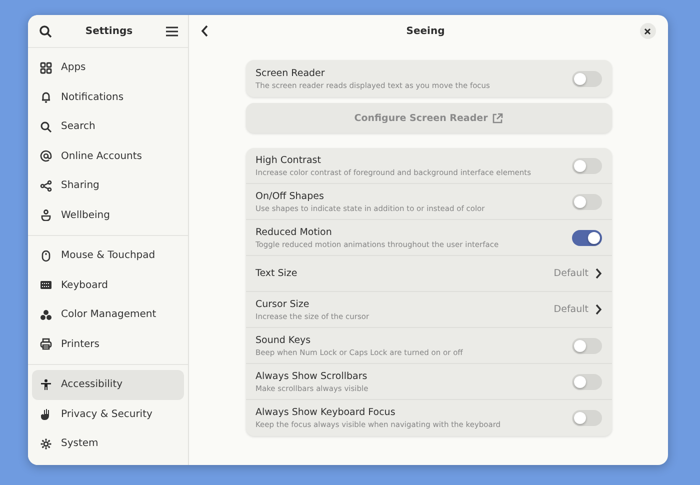  I want to click on sidebar-item: Color Management, so click(108, 315).